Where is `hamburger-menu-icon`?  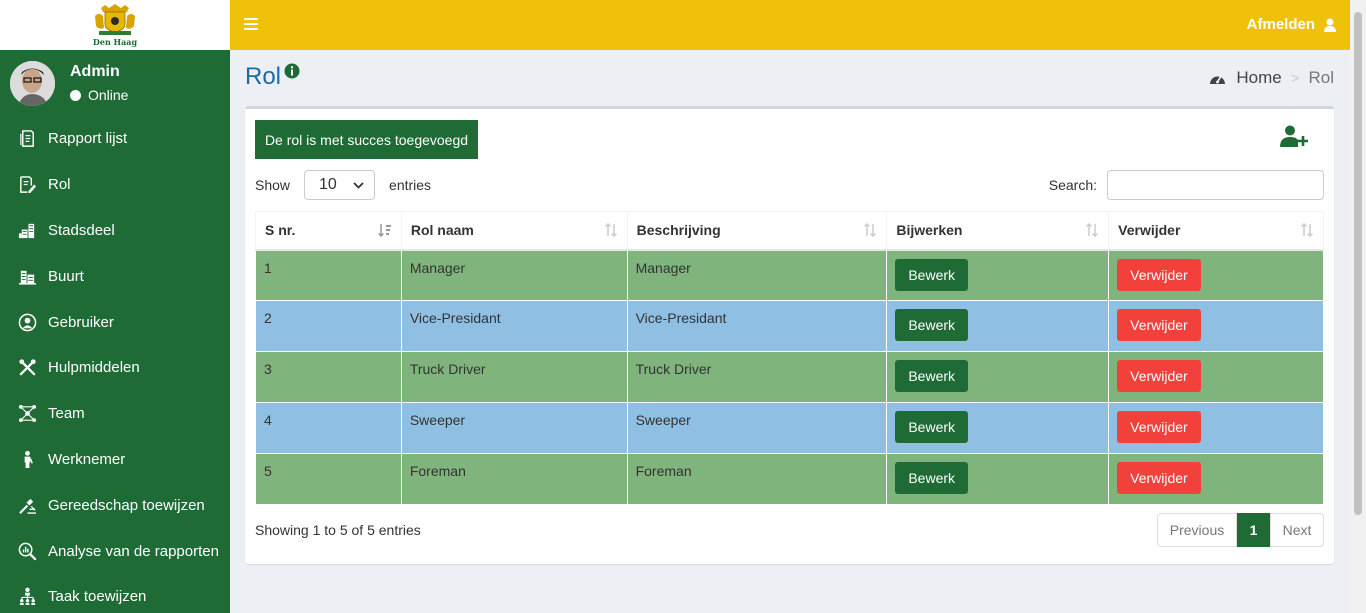 hamburger-menu-icon is located at coordinates (251, 24).